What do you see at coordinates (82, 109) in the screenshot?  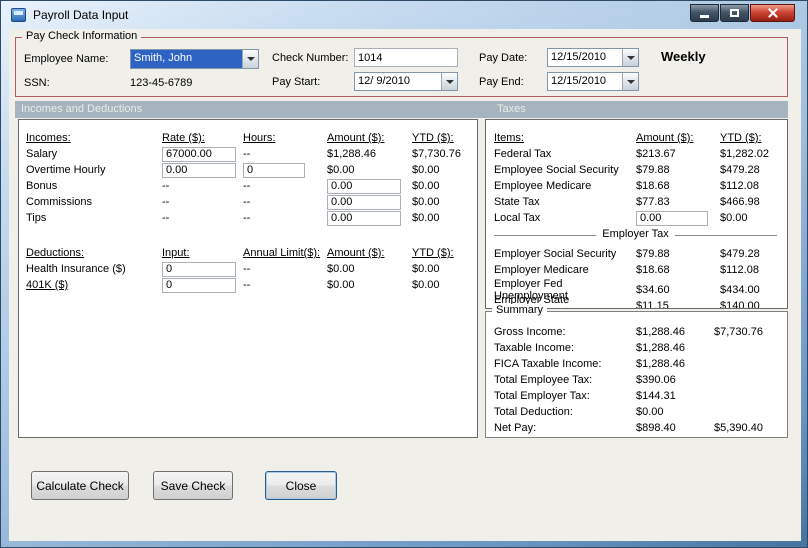 I see `incomes-deductions-section-title: Incomes and Deductions` at bounding box center [82, 109].